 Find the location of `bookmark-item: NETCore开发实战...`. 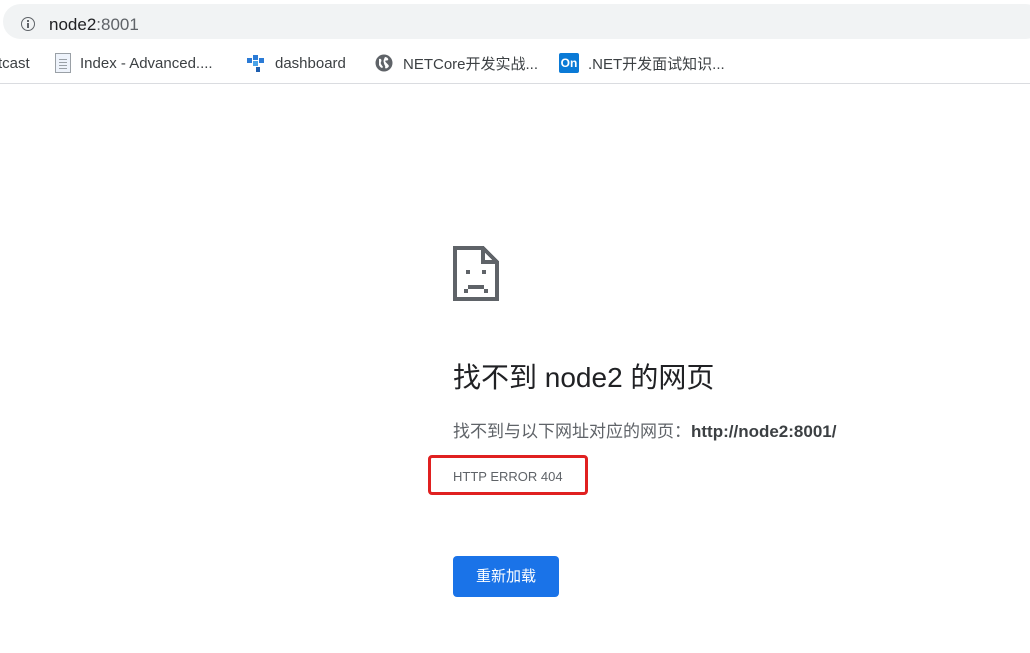

bookmark-item: NETCore开发实战... is located at coordinates (456, 63).